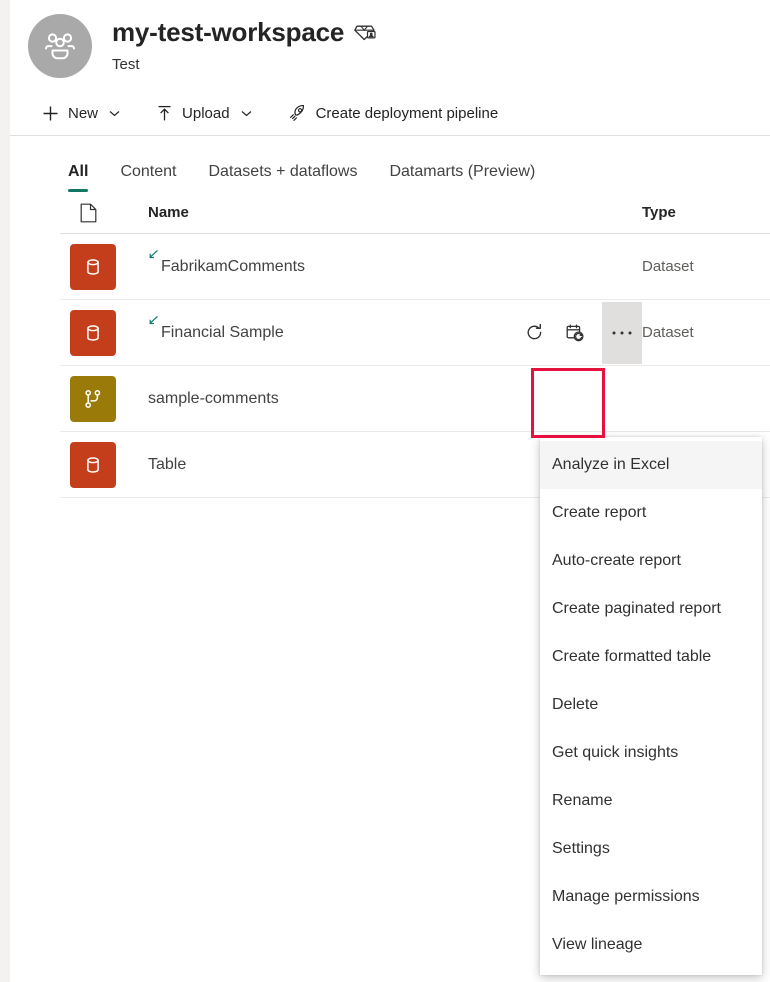 Image resolution: width=770 pixels, height=982 pixels. What do you see at coordinates (148, 171) in the screenshot?
I see `tab-content-label: Content` at bounding box center [148, 171].